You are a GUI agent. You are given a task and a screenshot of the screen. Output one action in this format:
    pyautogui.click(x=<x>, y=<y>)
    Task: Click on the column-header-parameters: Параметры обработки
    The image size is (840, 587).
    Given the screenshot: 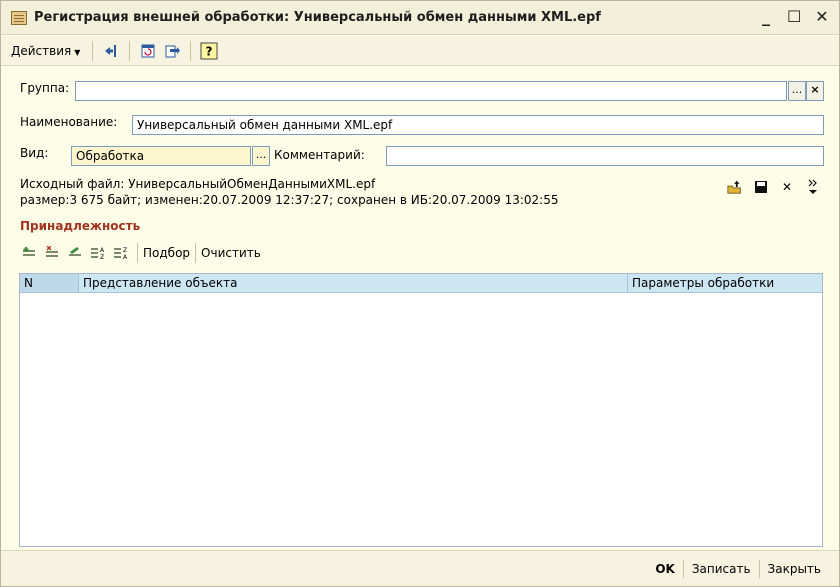 What is the action you would take?
    pyautogui.click(x=725, y=283)
    